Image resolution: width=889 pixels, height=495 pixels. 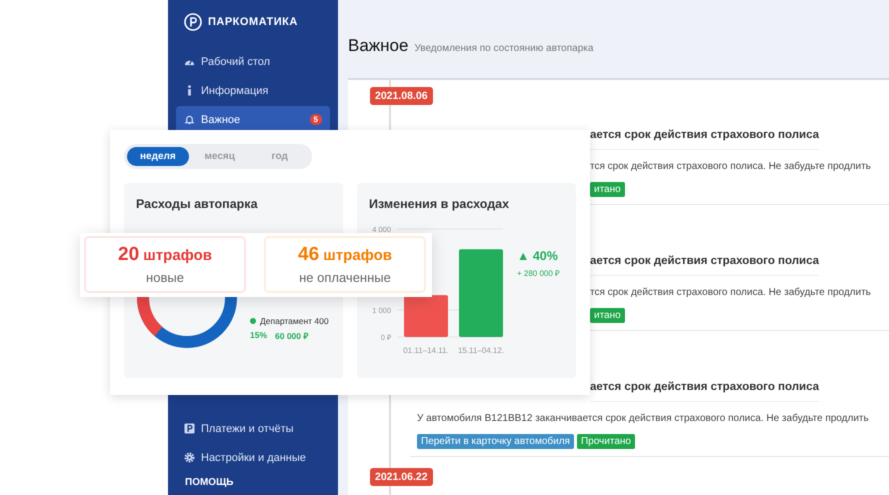 I want to click on parking-icon, so click(x=189, y=428).